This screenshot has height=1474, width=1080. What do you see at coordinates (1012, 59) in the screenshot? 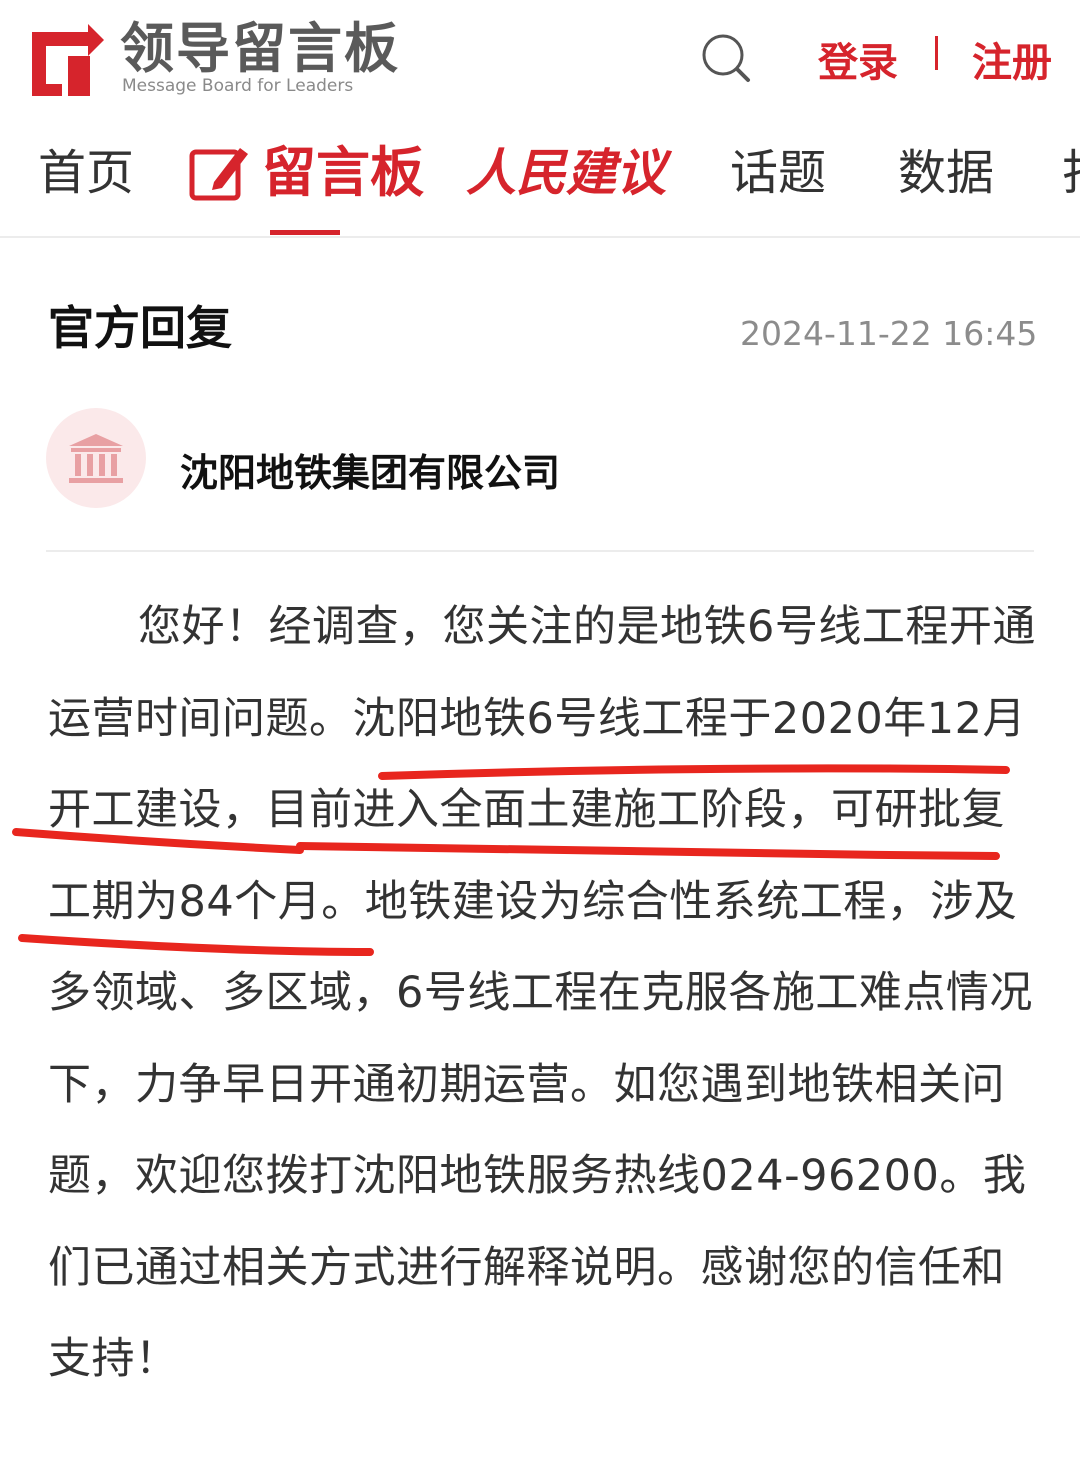
I see `register-link: 注册` at bounding box center [1012, 59].